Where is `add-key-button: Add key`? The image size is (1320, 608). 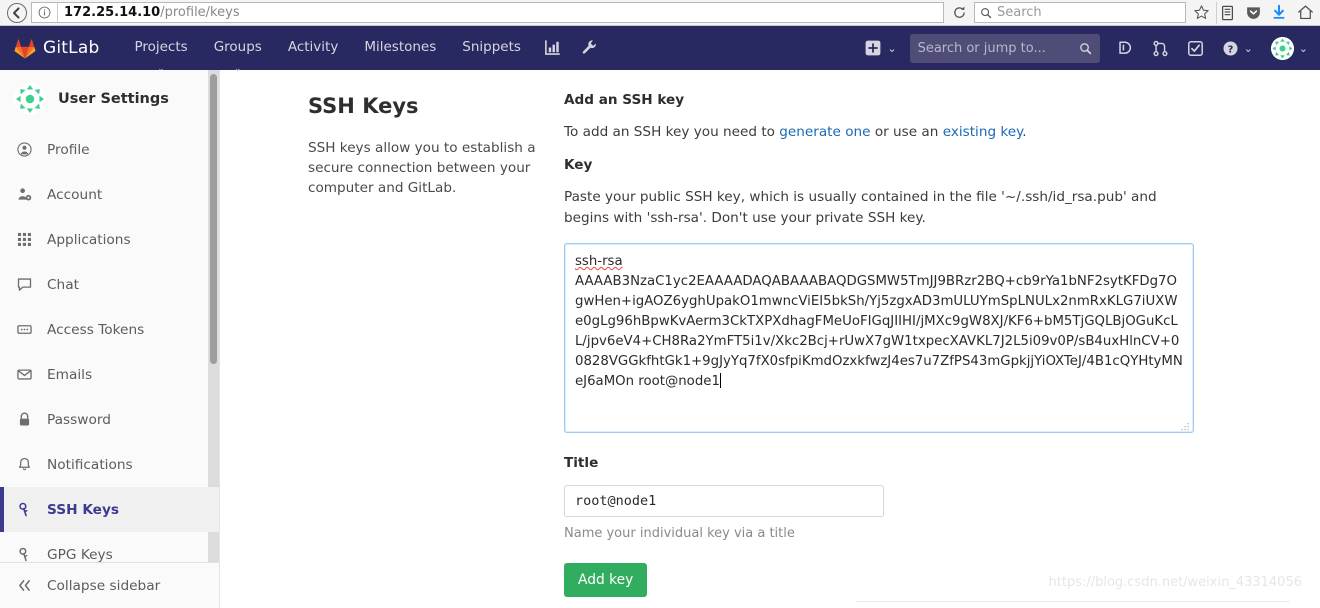 add-key-button: Add key is located at coordinates (606, 580).